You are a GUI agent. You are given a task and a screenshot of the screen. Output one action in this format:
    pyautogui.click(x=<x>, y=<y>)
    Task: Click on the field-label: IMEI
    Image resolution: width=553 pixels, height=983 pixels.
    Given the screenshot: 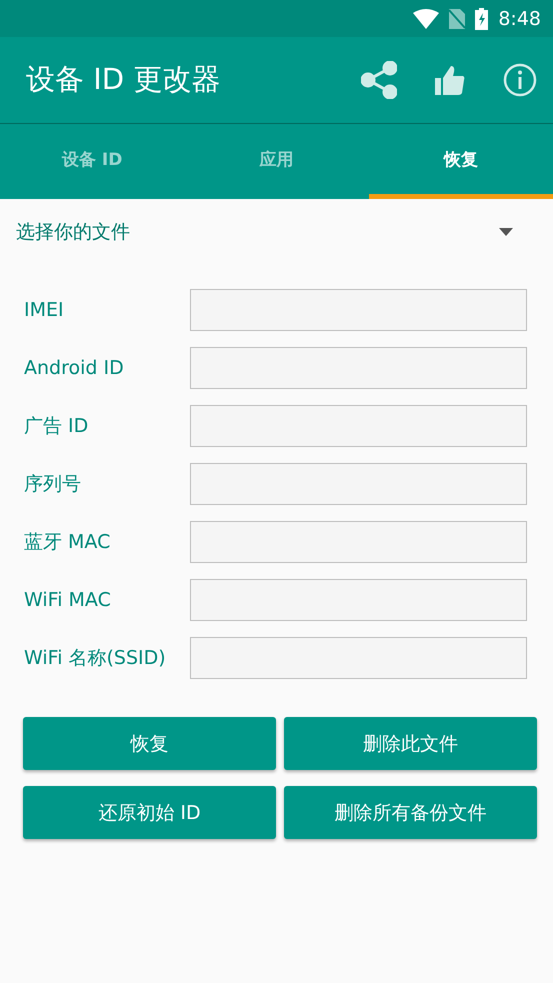 What is the action you would take?
    pyautogui.click(x=44, y=310)
    